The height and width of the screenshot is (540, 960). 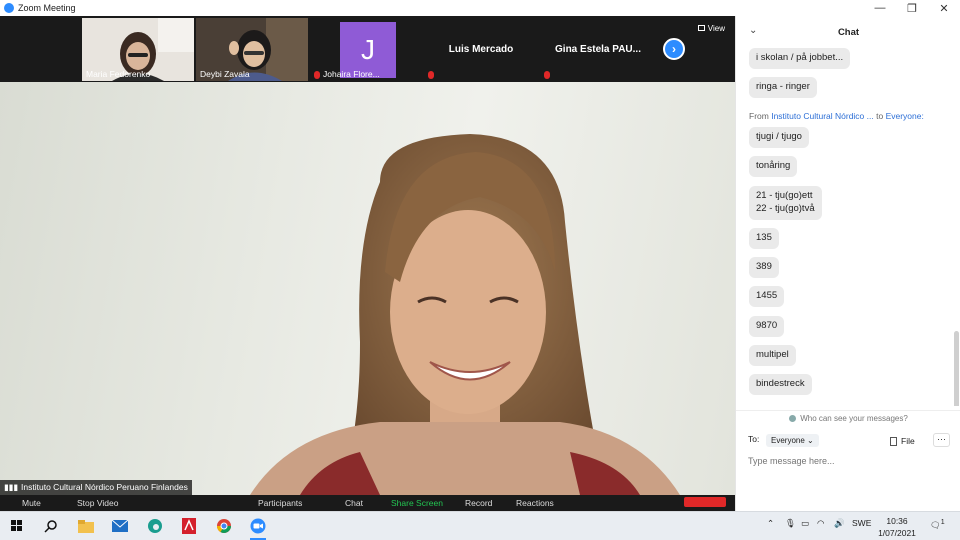 I want to click on taskbar-clock: 10:36 1/07/2021, so click(x=897, y=527).